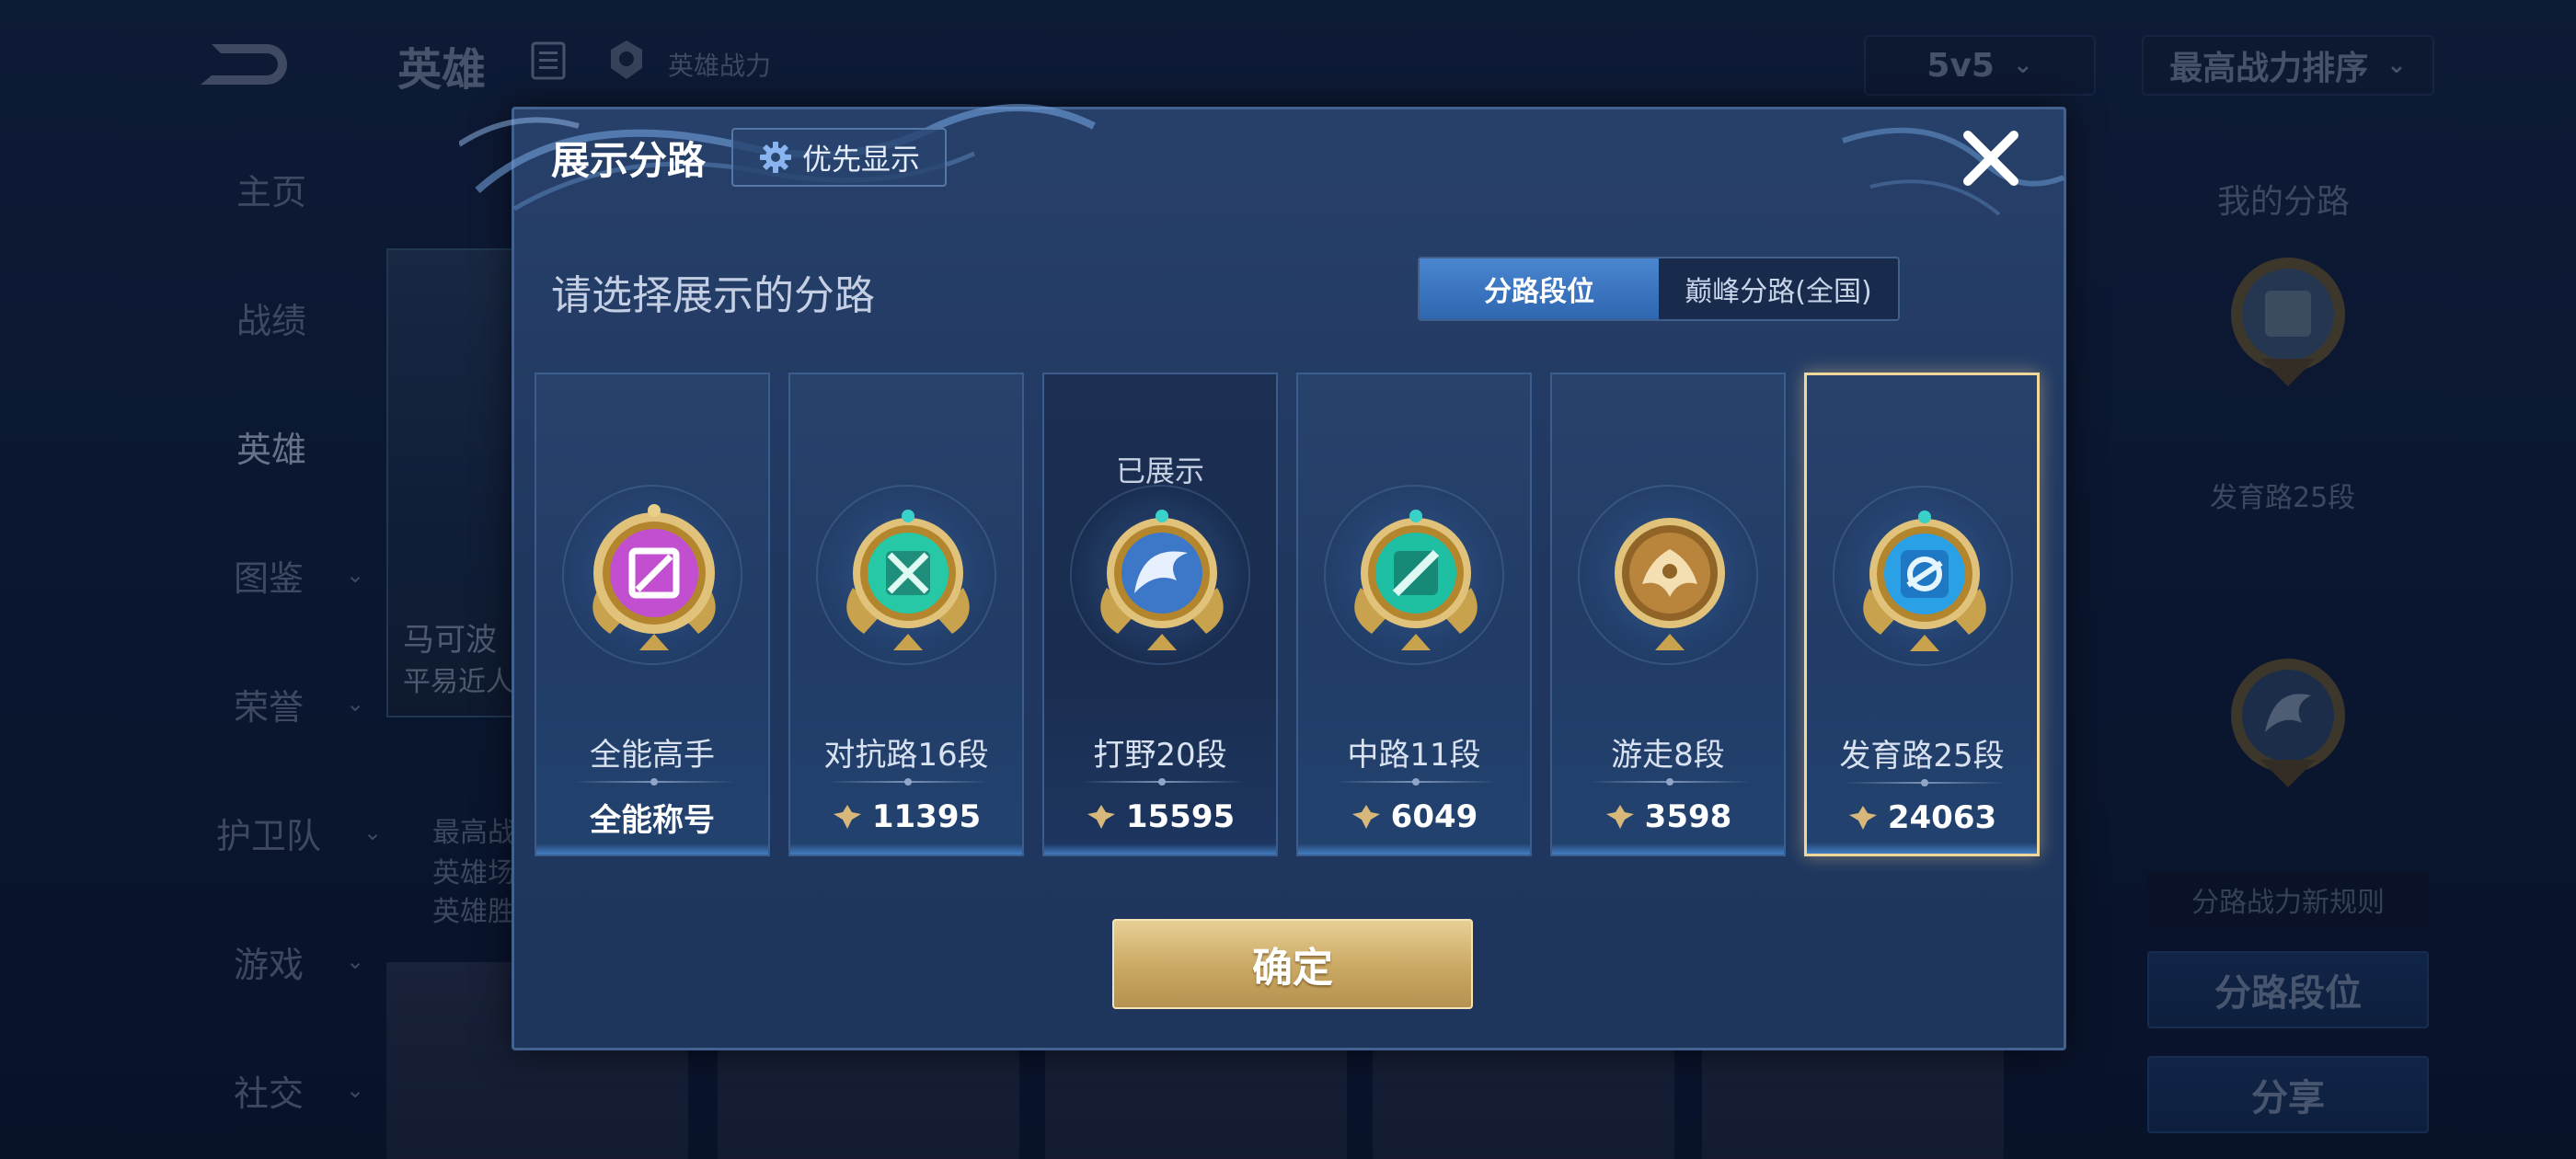 Image resolution: width=2576 pixels, height=1159 pixels. I want to click on lane-card-value-text: 24063, so click(1942, 817).